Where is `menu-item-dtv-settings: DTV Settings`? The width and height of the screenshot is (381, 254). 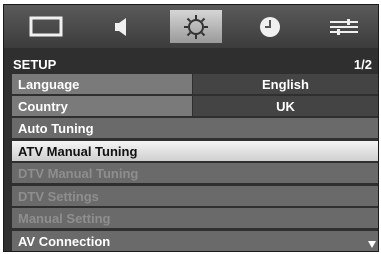
menu-item-dtv-settings: DTV Settings is located at coordinates (195, 196).